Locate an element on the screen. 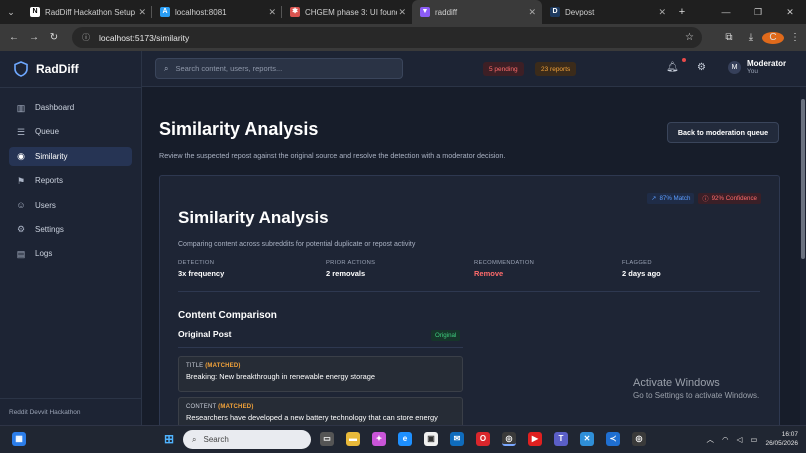 The width and height of the screenshot is (806, 453). site-info-icon: ⓘ is located at coordinates (86, 37).